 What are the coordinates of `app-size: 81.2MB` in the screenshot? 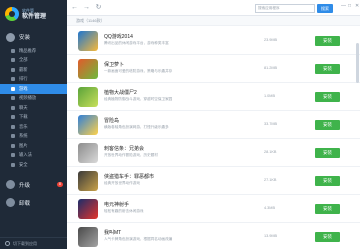 It's located at (271, 68).